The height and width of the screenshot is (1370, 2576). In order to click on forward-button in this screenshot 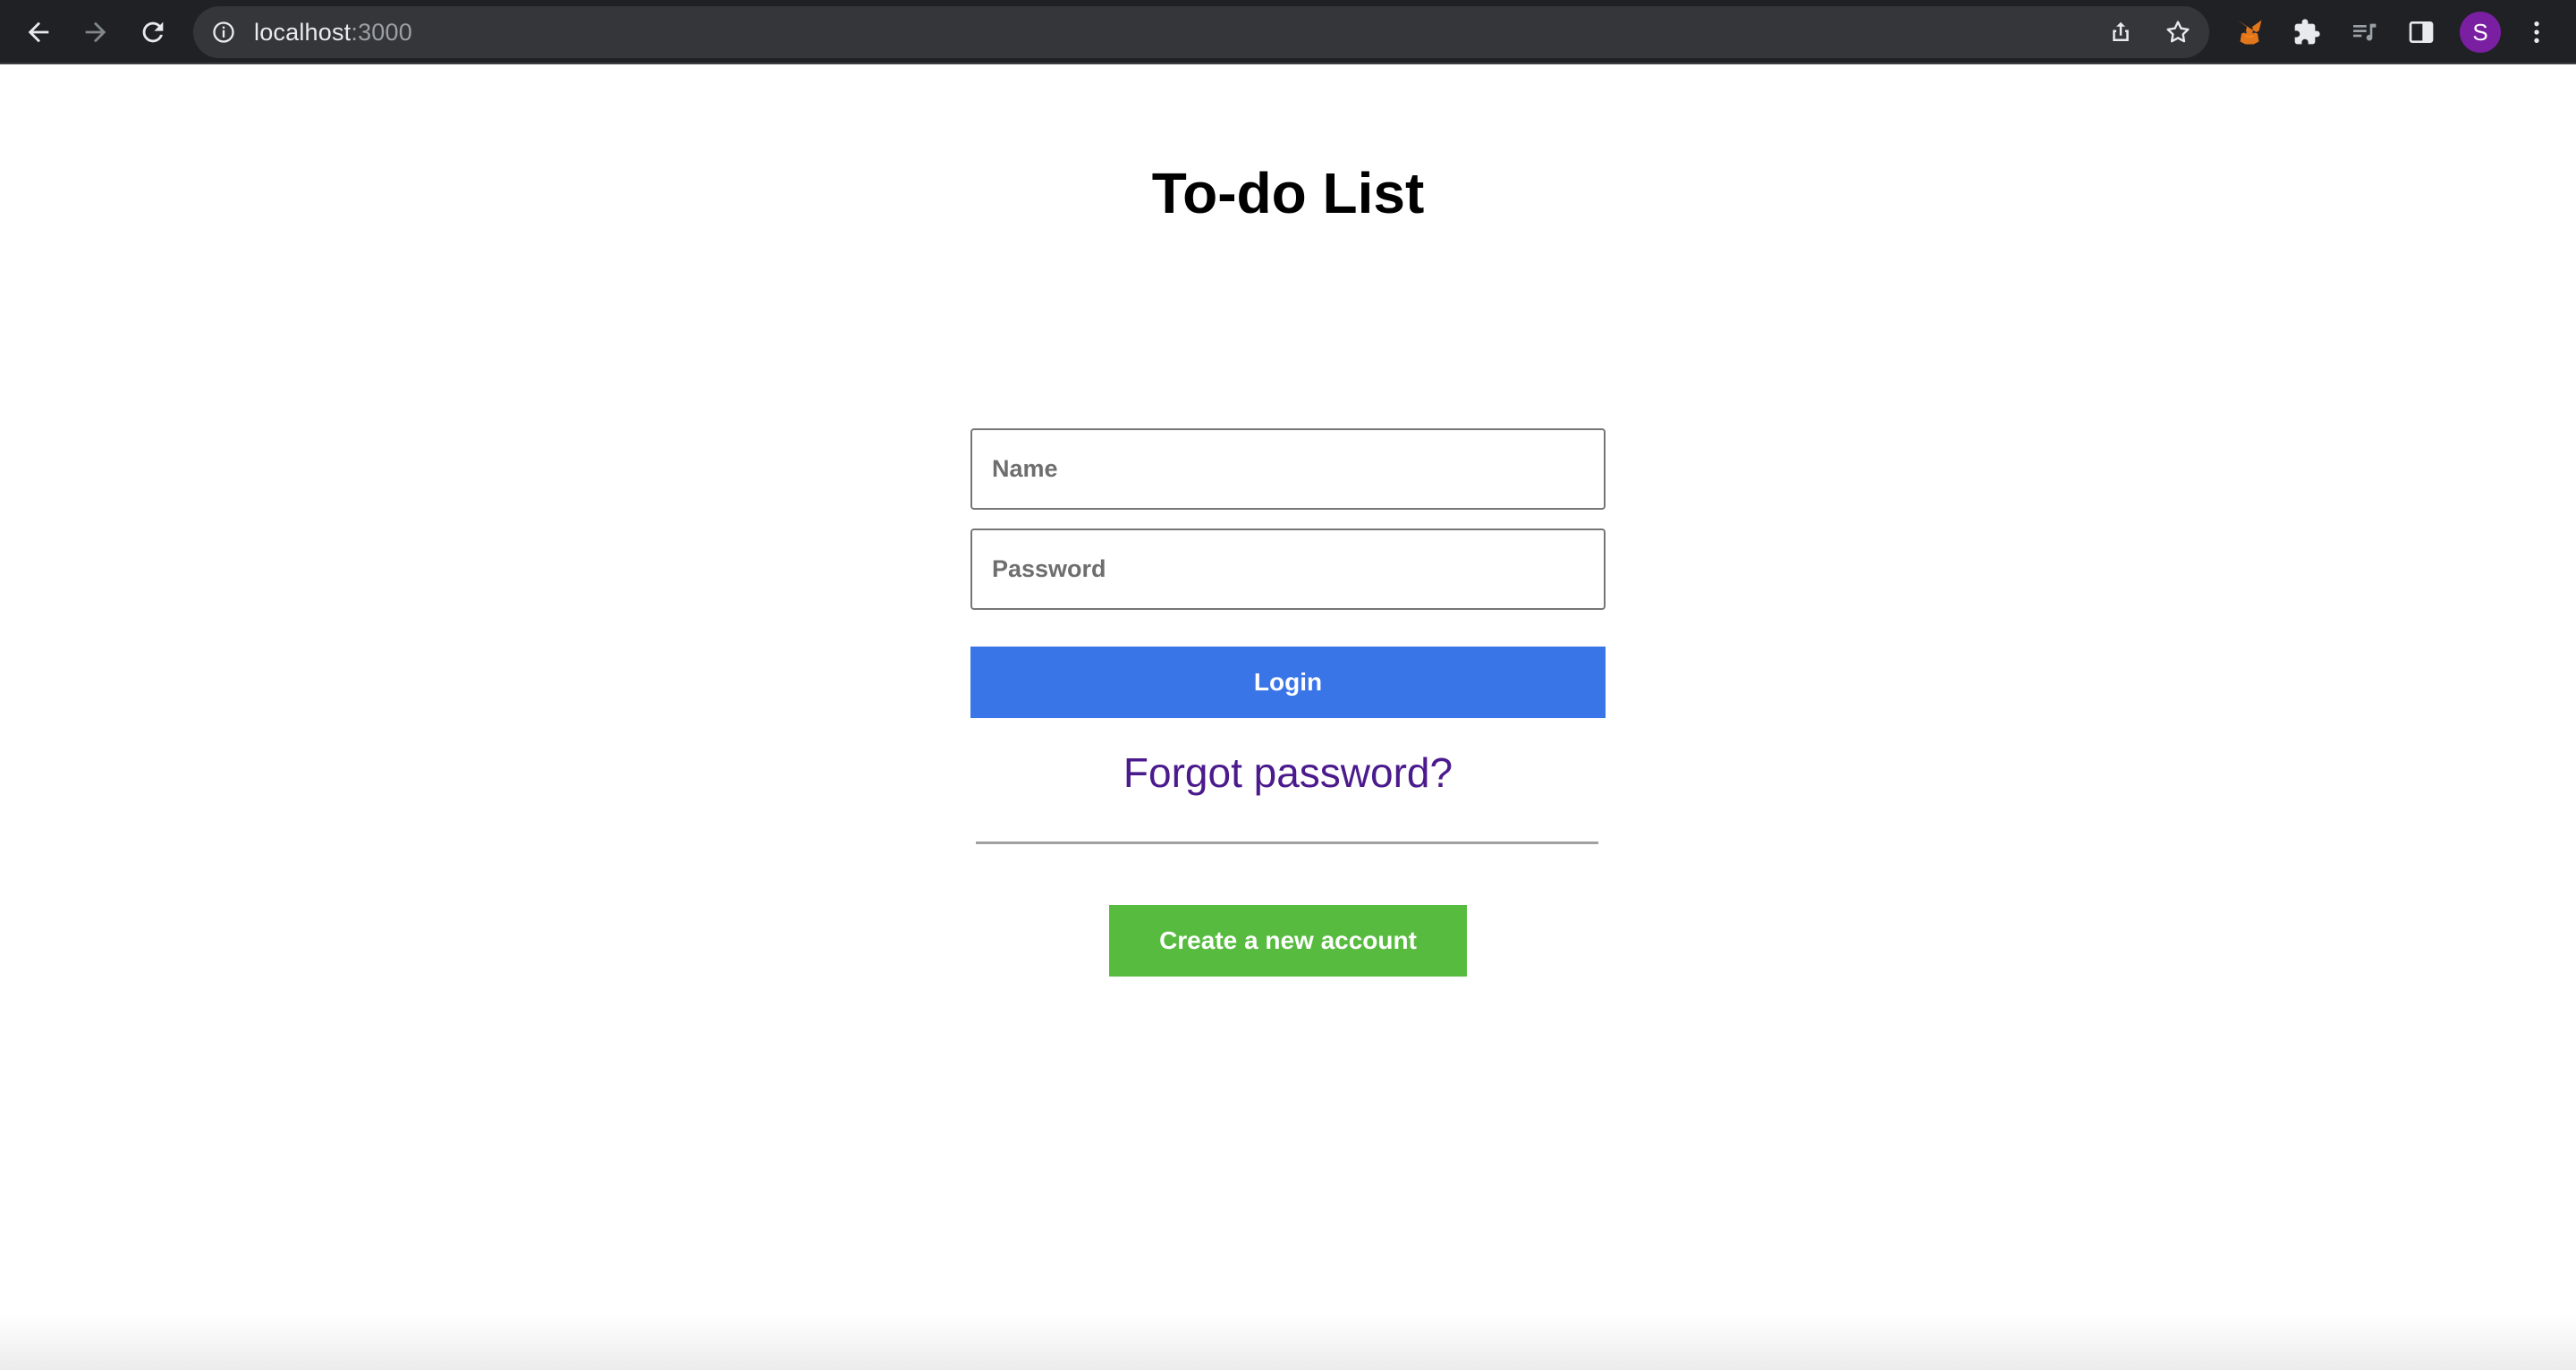, I will do `click(95, 32)`.